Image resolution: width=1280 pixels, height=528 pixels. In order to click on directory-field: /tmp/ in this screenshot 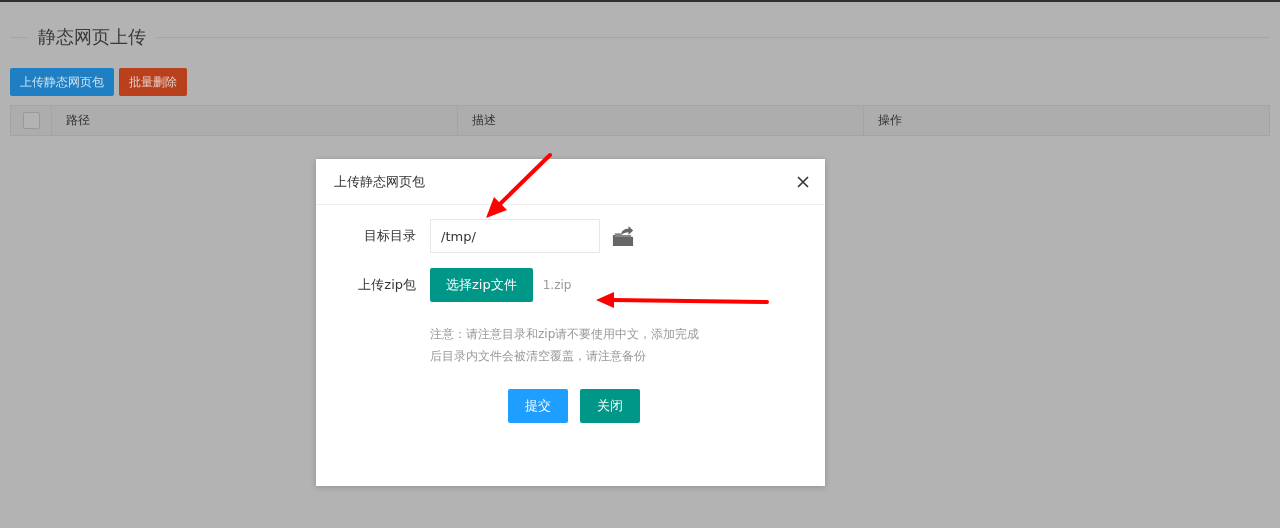, I will do `click(515, 236)`.